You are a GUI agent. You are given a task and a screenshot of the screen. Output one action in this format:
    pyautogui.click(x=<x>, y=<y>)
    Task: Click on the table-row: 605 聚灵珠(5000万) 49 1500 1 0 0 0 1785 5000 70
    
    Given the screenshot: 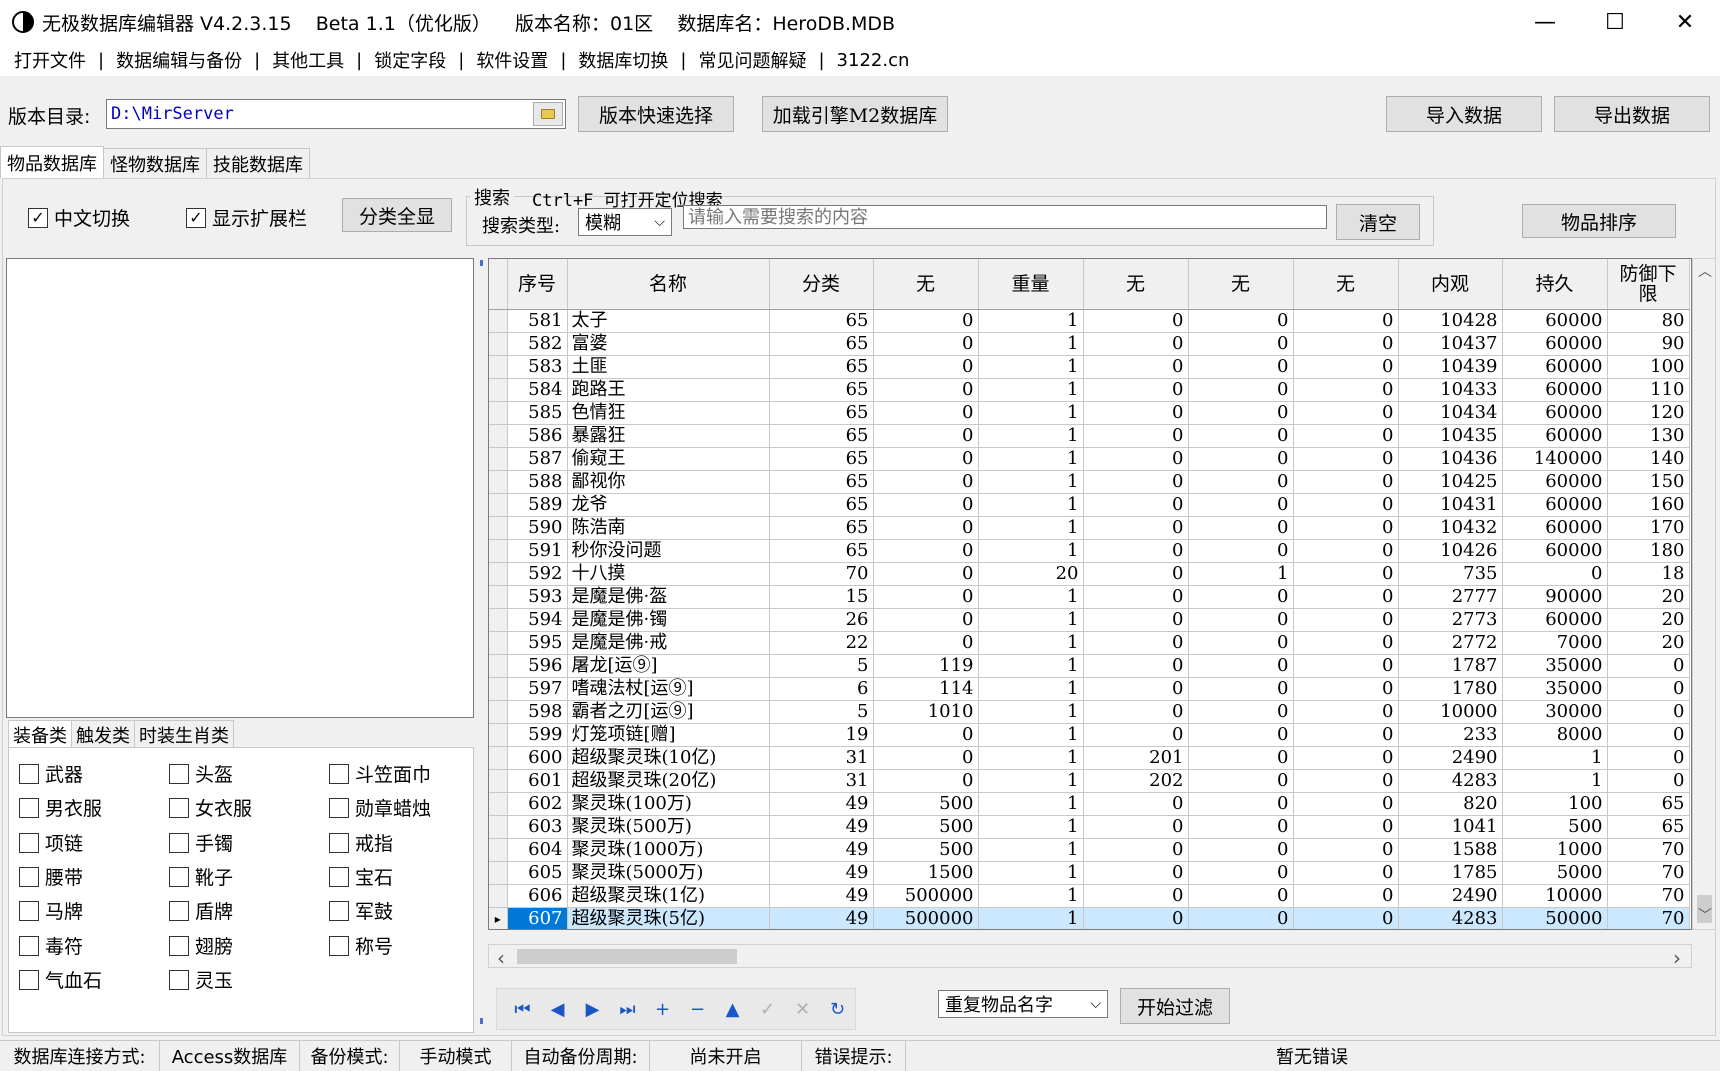 What is the action you would take?
    pyautogui.click(x=1089, y=873)
    